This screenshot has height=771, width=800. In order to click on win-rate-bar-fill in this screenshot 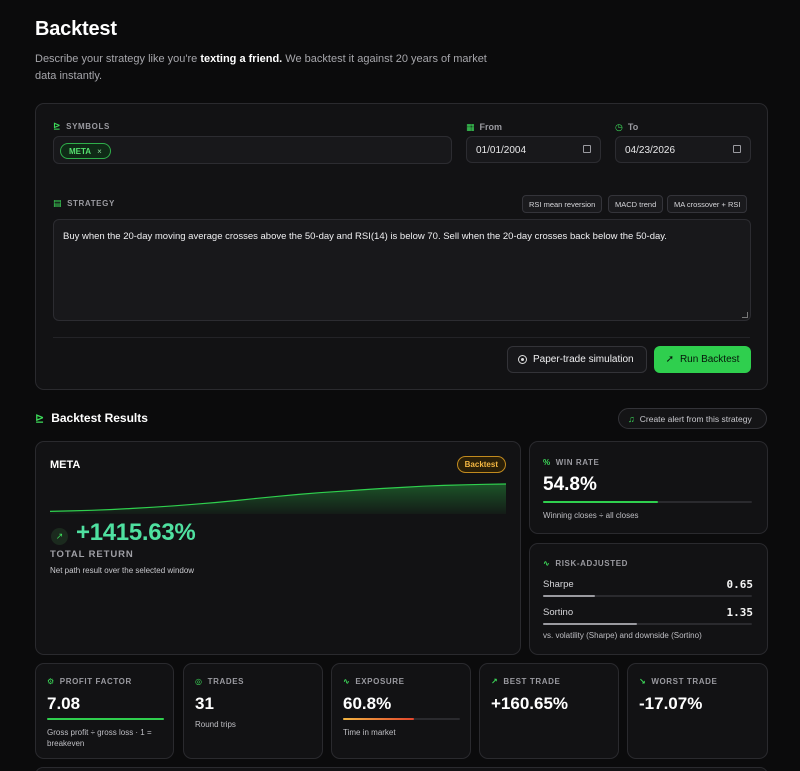, I will do `click(600, 502)`.